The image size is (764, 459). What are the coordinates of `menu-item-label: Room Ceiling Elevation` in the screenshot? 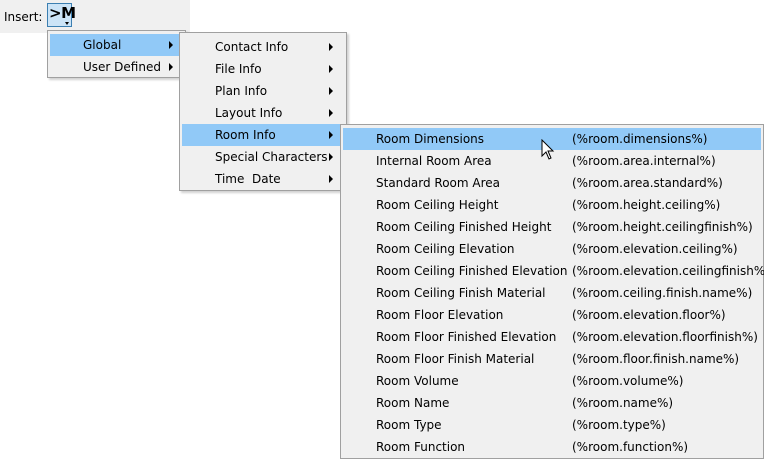 It's located at (445, 249).